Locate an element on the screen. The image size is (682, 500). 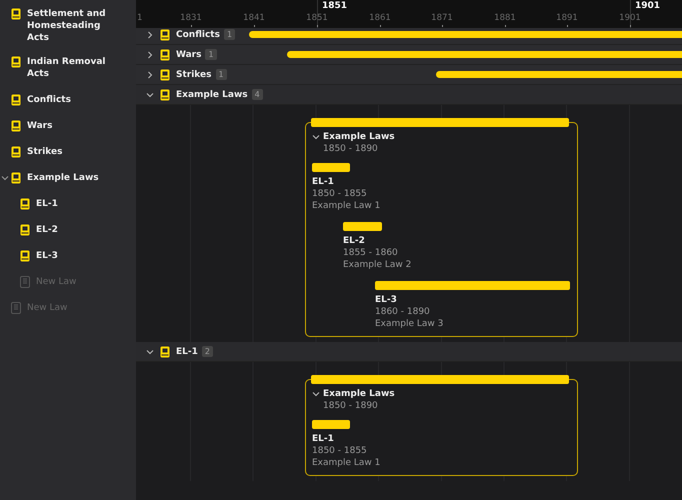
sidebar-item: Example Laws is located at coordinates (68, 185).